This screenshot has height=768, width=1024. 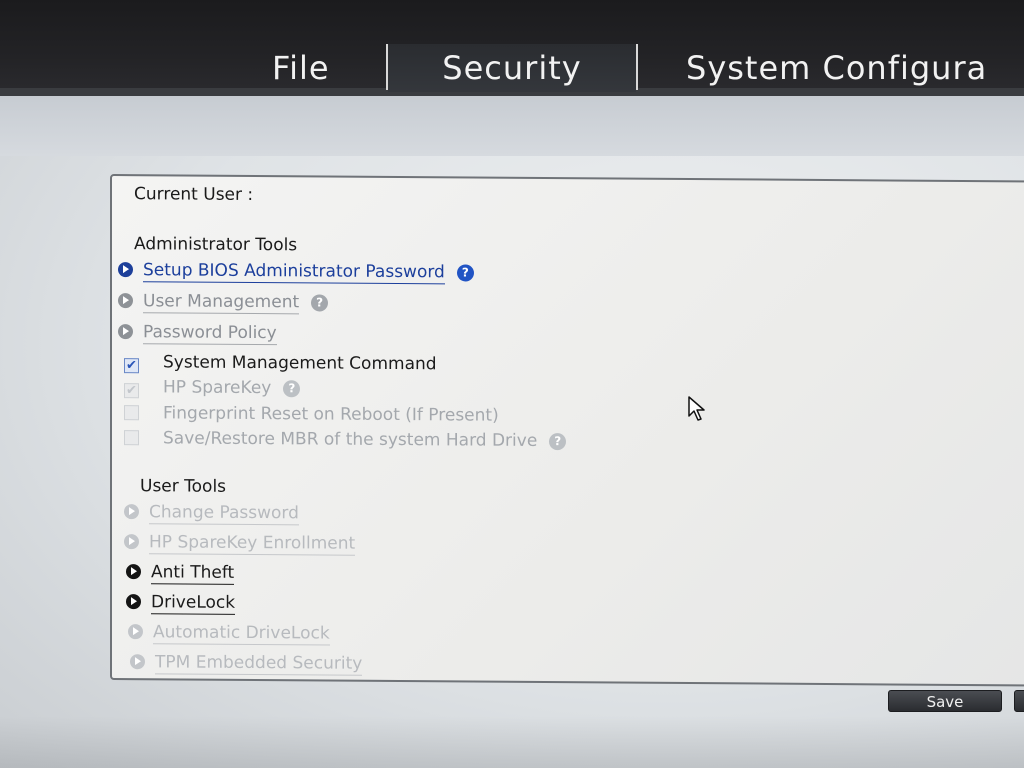 I want to click on link-tpm-embedded-security: TPM Embedded Security, so click(x=246, y=664).